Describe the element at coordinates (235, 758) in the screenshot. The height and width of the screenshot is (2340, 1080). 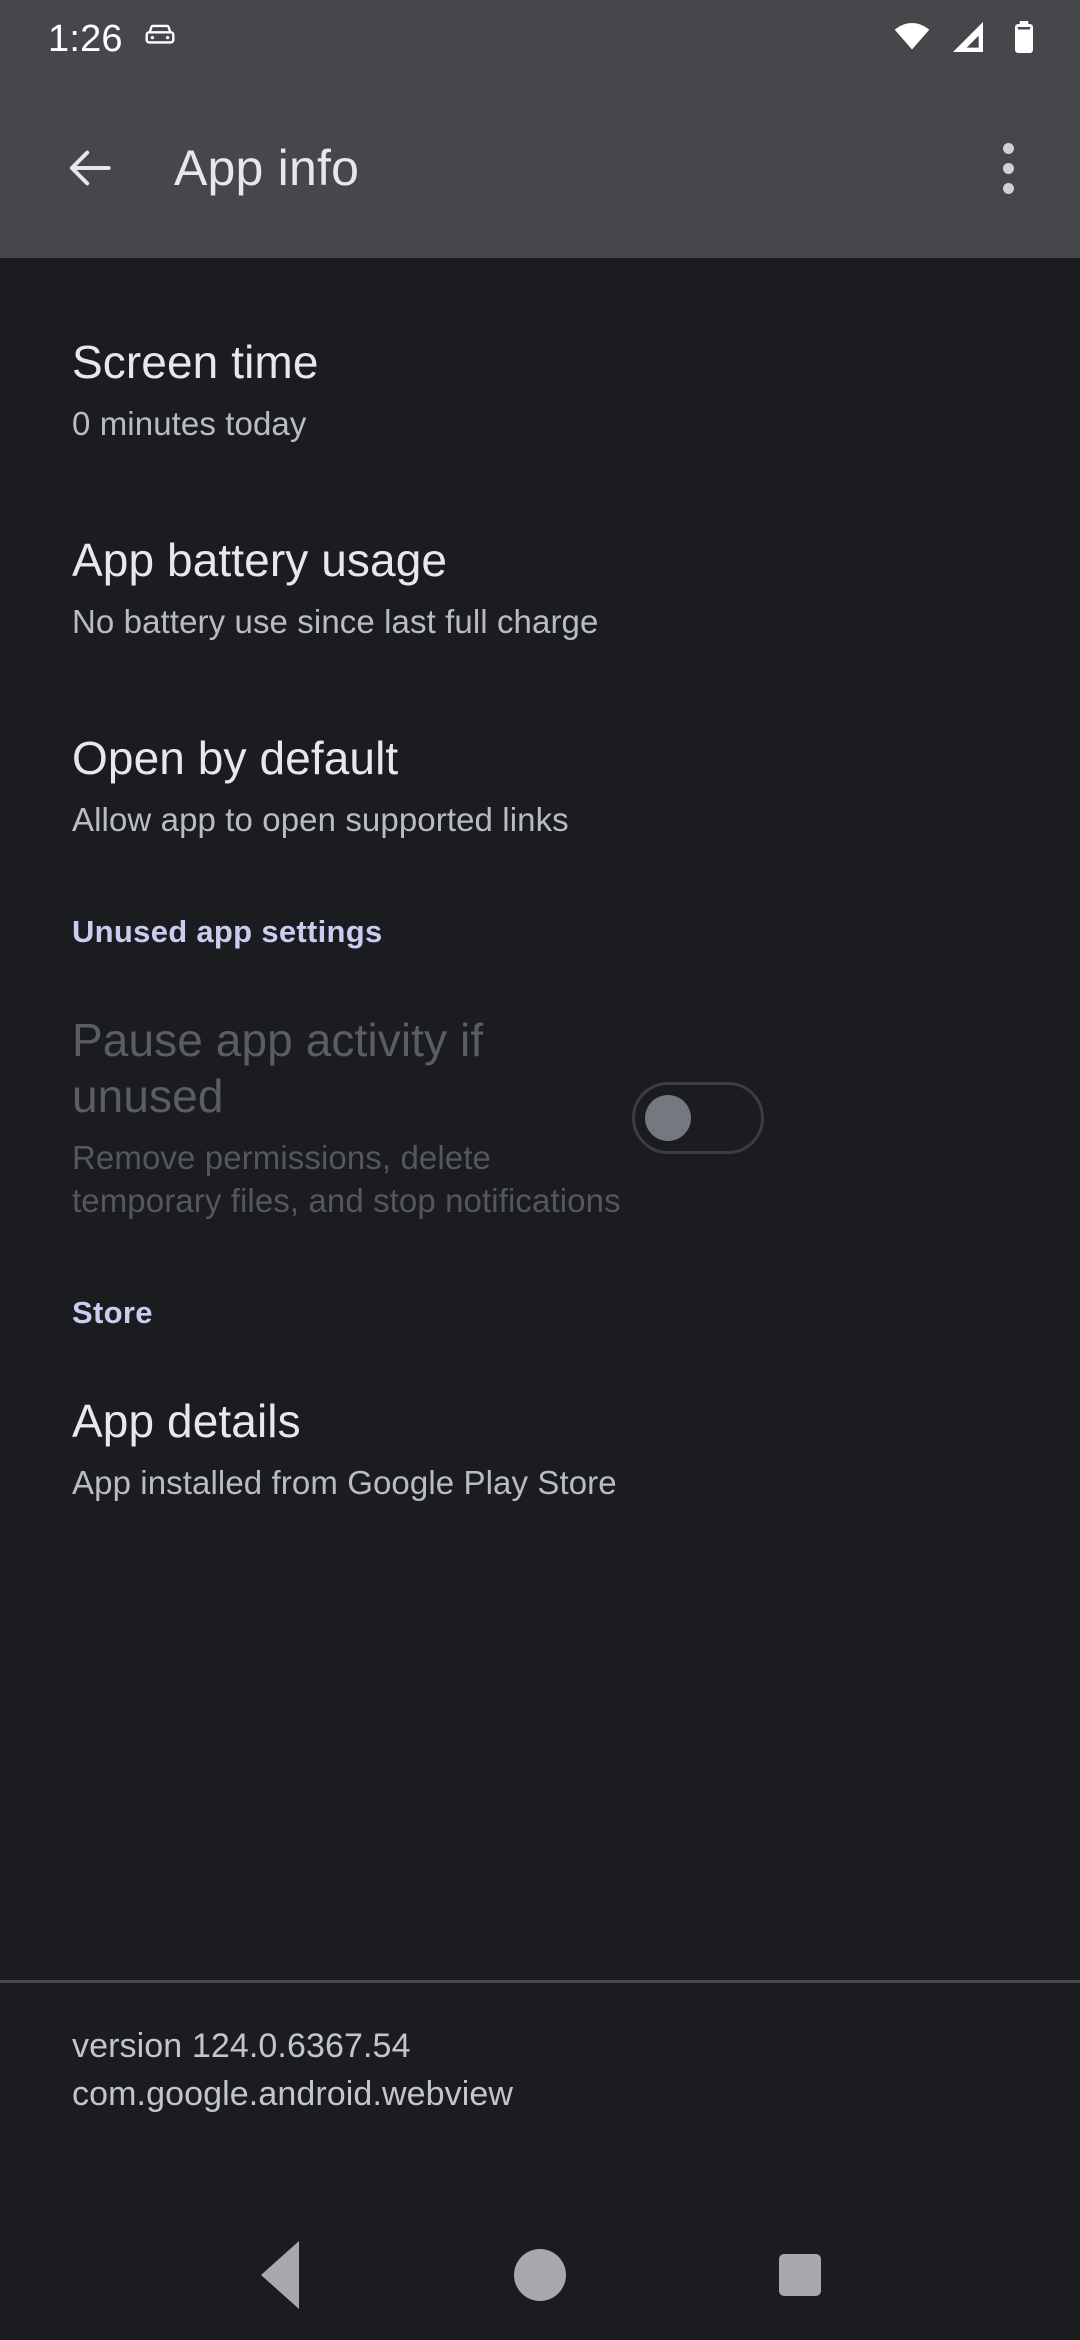
I see `list-item-title: Open by default` at that location.